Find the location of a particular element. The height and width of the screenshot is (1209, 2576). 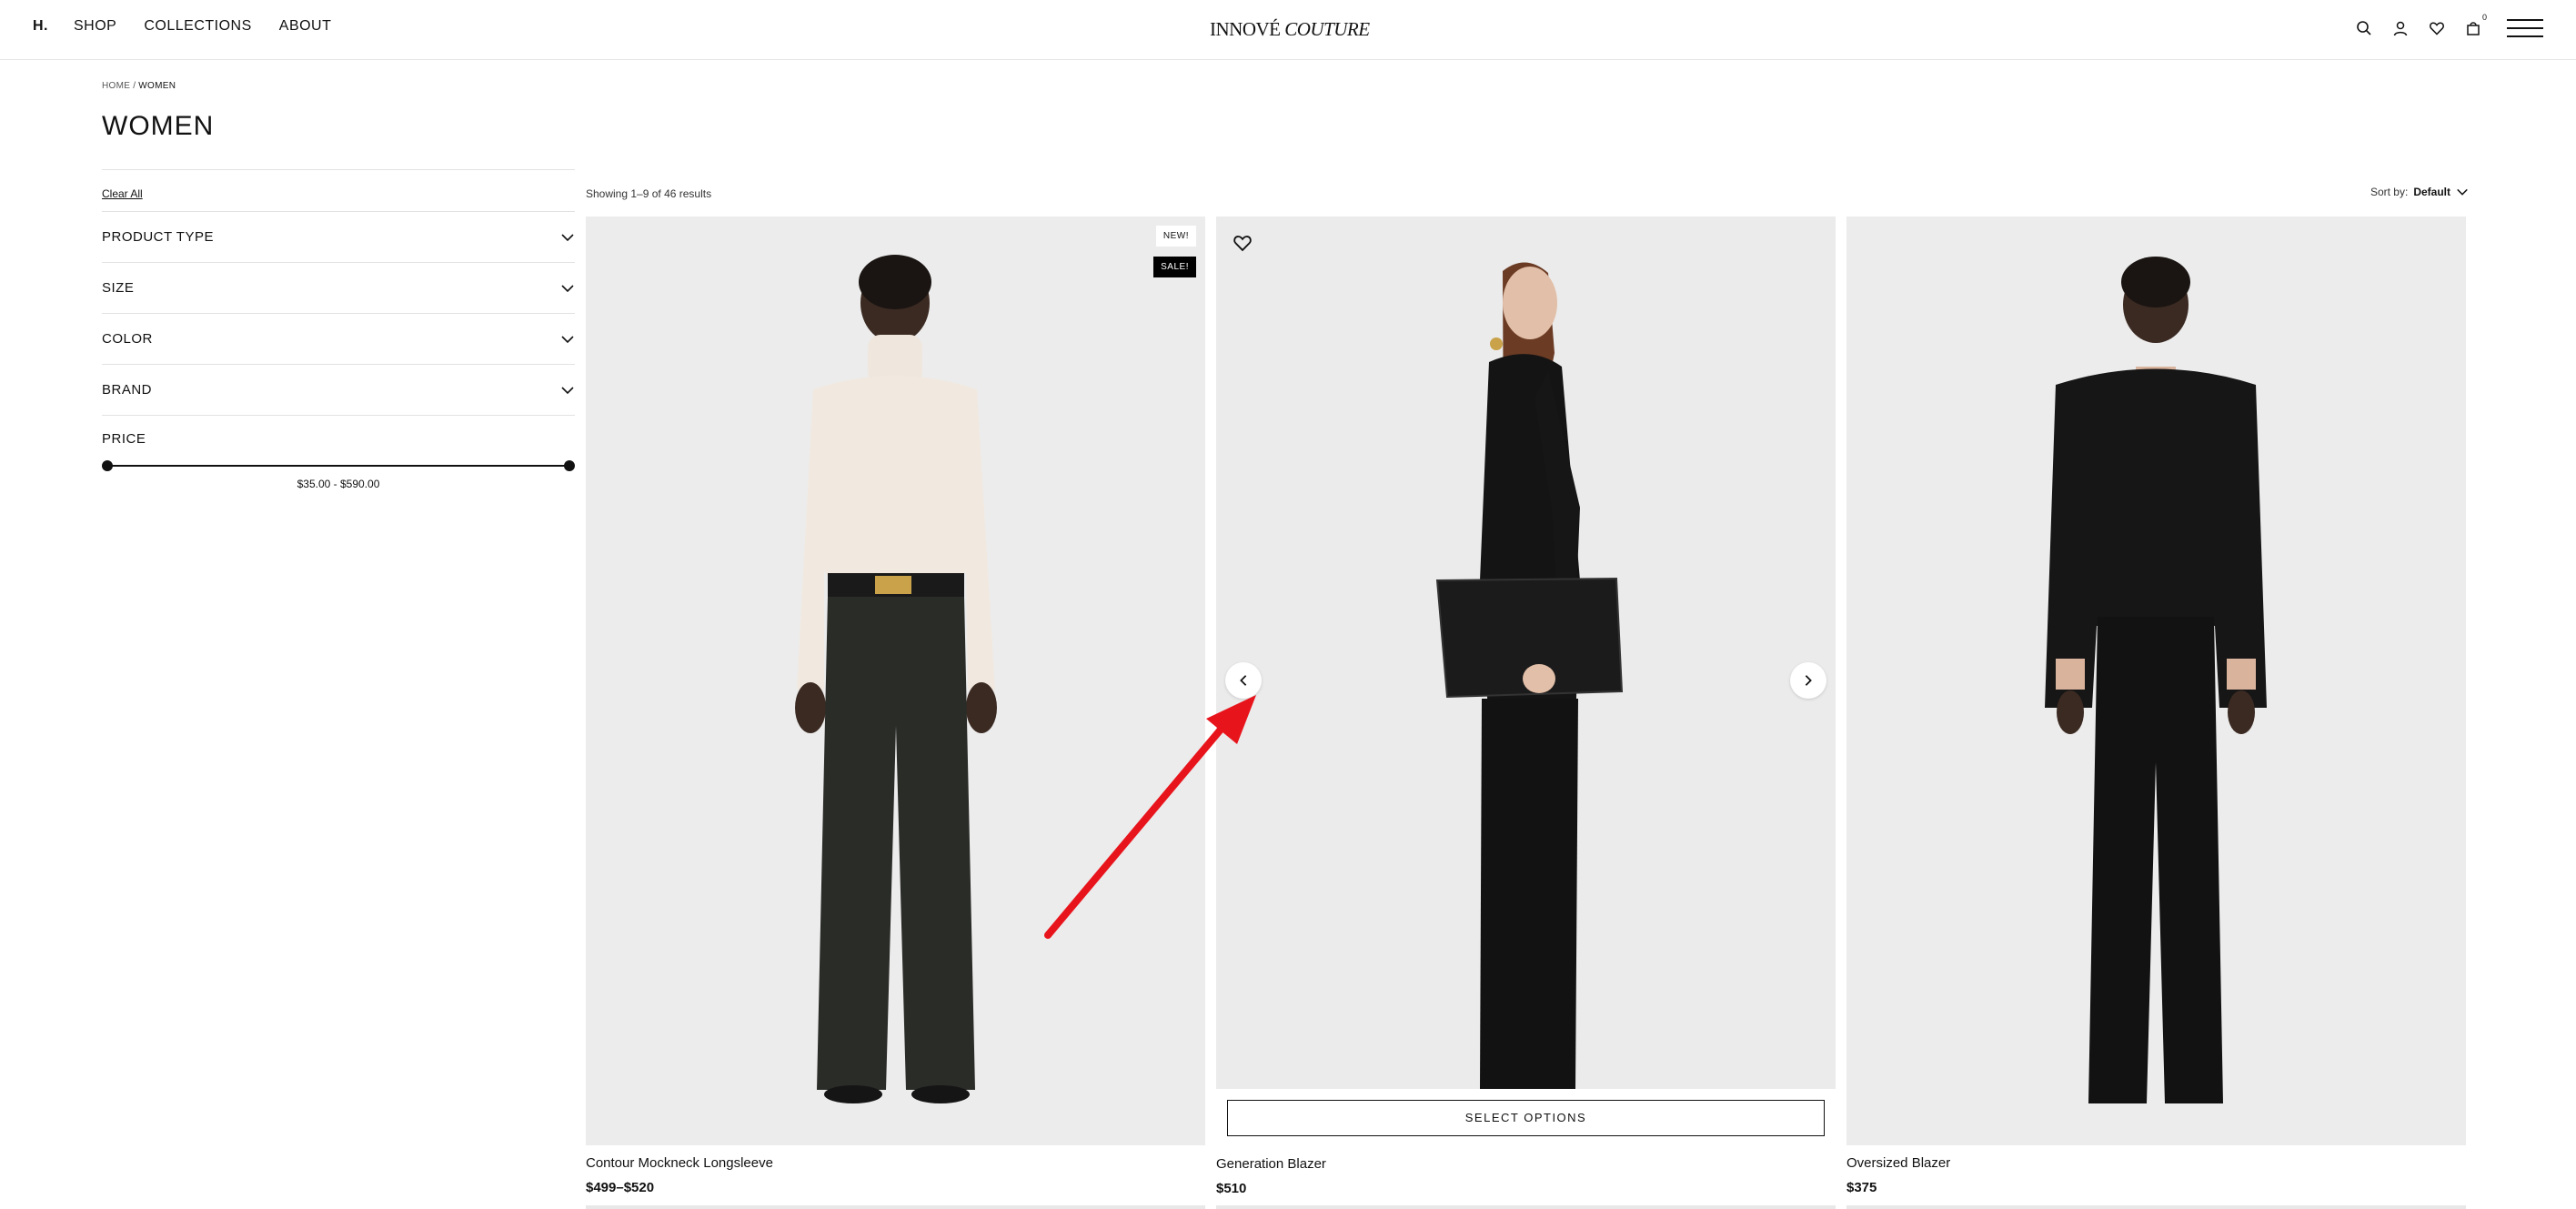

sort-dropdown: Sort by: Default is located at coordinates (2419, 192).